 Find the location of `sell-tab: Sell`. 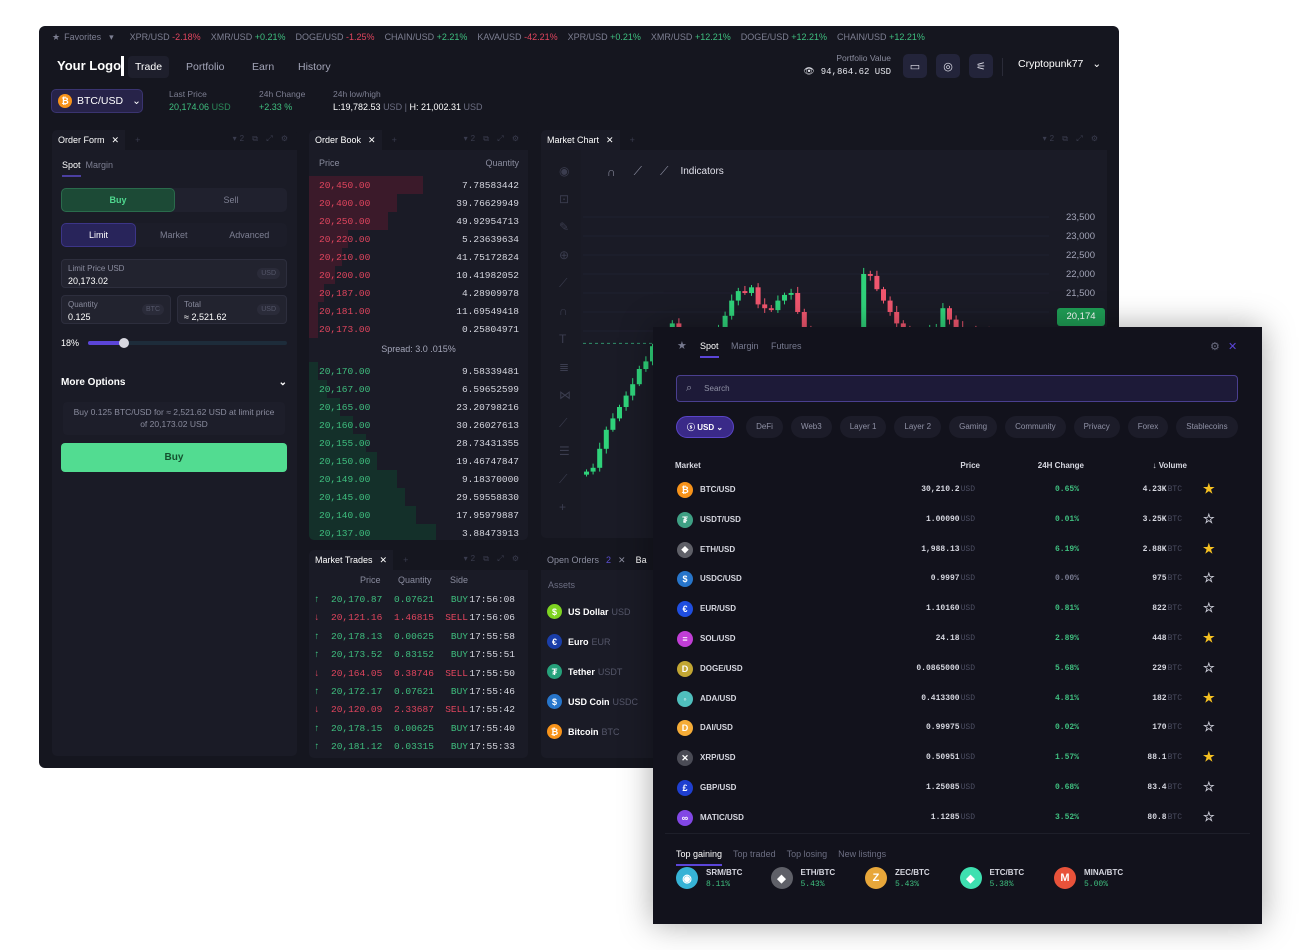

sell-tab: Sell is located at coordinates (231, 200).